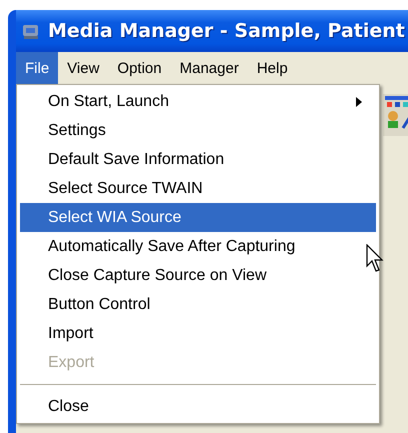  I want to click on menu-bar-item: File, so click(37, 68).